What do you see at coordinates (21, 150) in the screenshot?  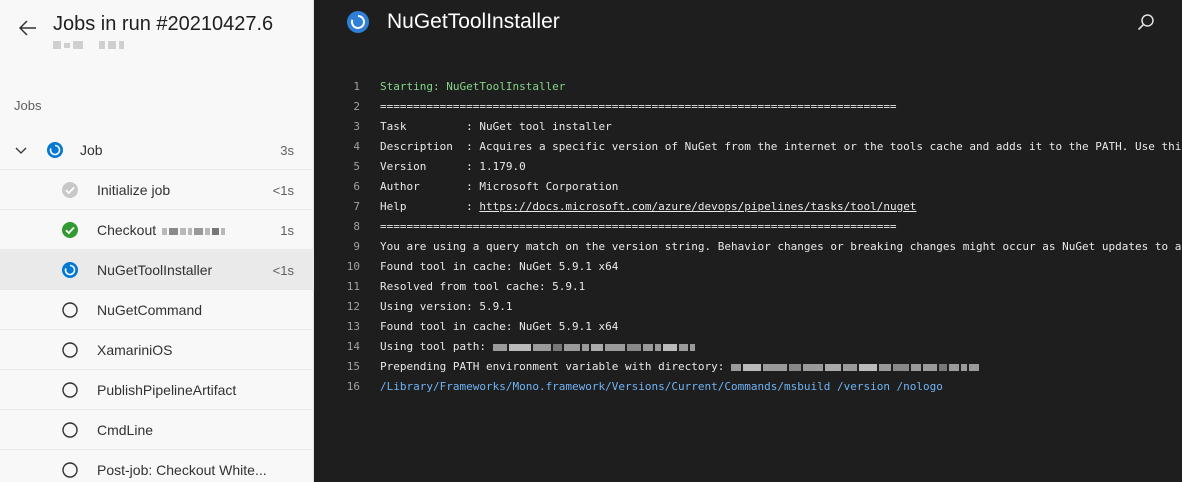 I see `chevron-down-icon` at bounding box center [21, 150].